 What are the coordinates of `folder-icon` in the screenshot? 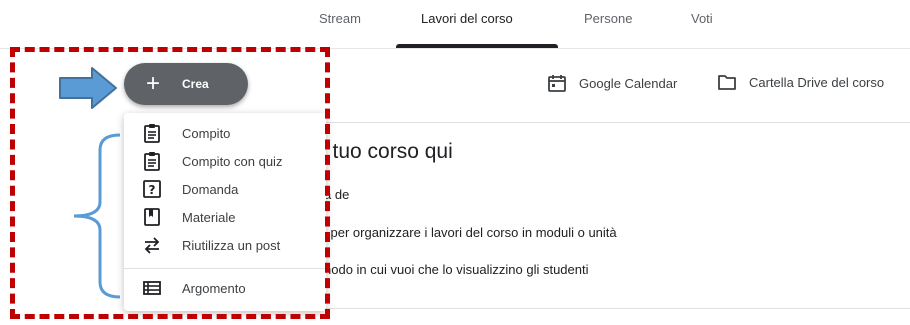 It's located at (727, 82).